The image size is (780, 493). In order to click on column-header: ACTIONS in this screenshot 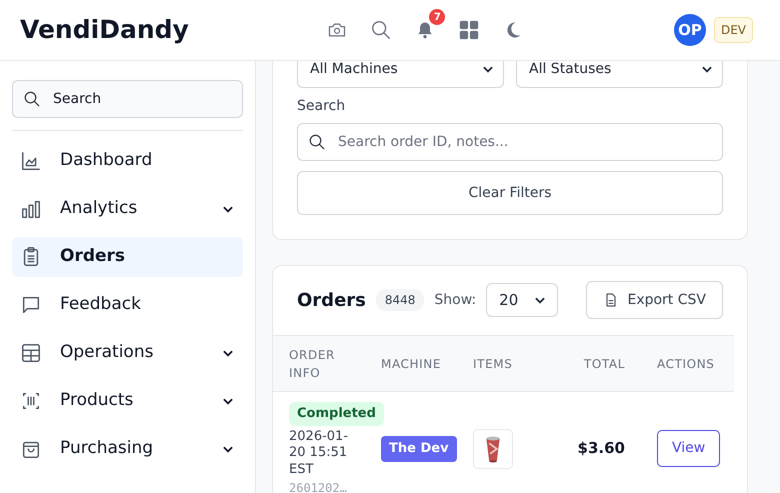, I will do `click(685, 363)`.